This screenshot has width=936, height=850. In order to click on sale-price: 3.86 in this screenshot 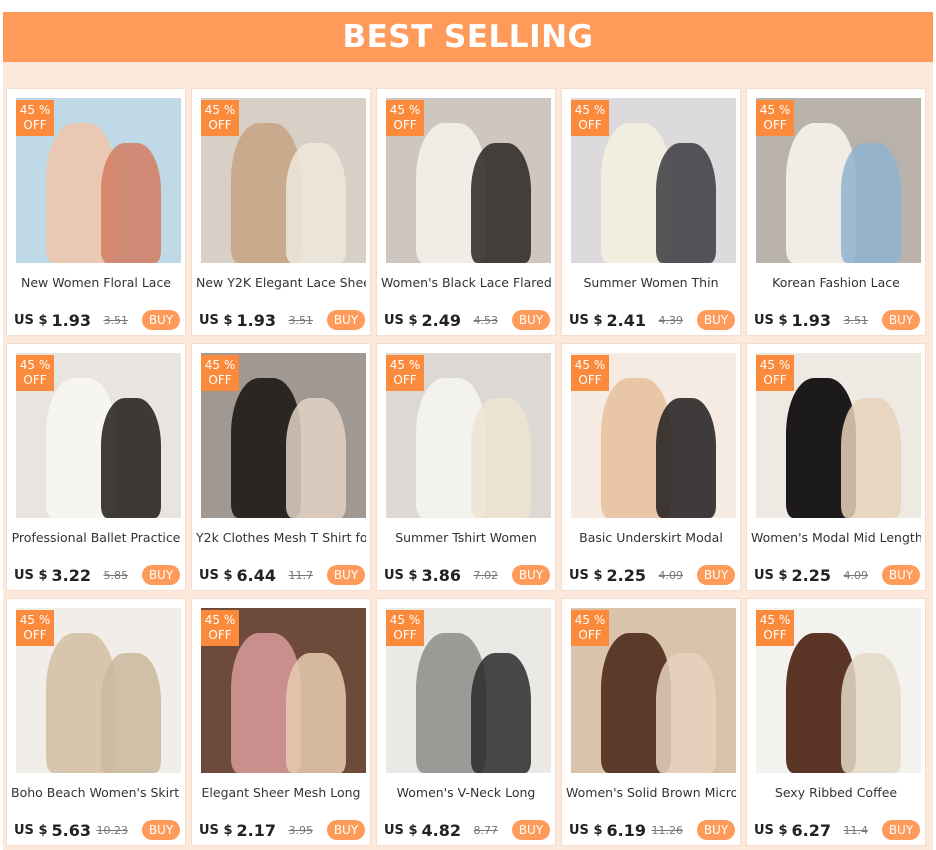, I will do `click(441, 575)`.